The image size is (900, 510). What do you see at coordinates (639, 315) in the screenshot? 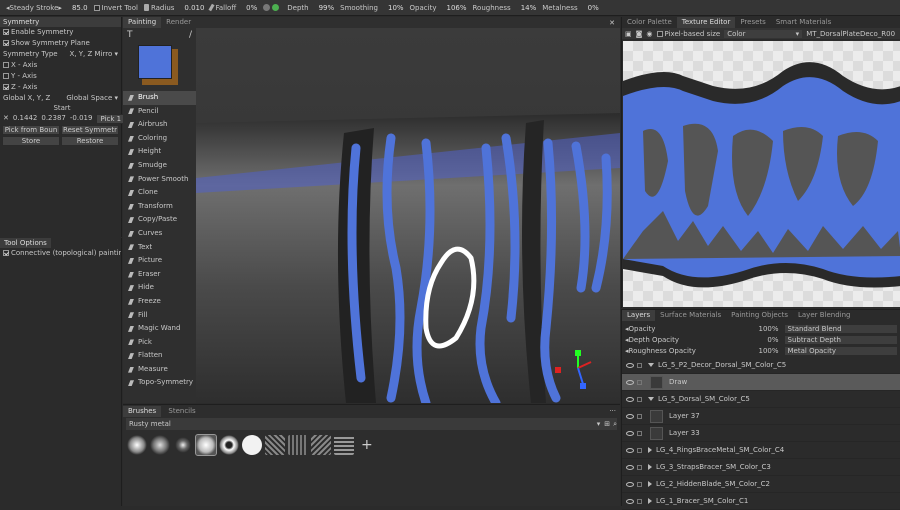
I see `tab-layers: Layers` at bounding box center [639, 315].